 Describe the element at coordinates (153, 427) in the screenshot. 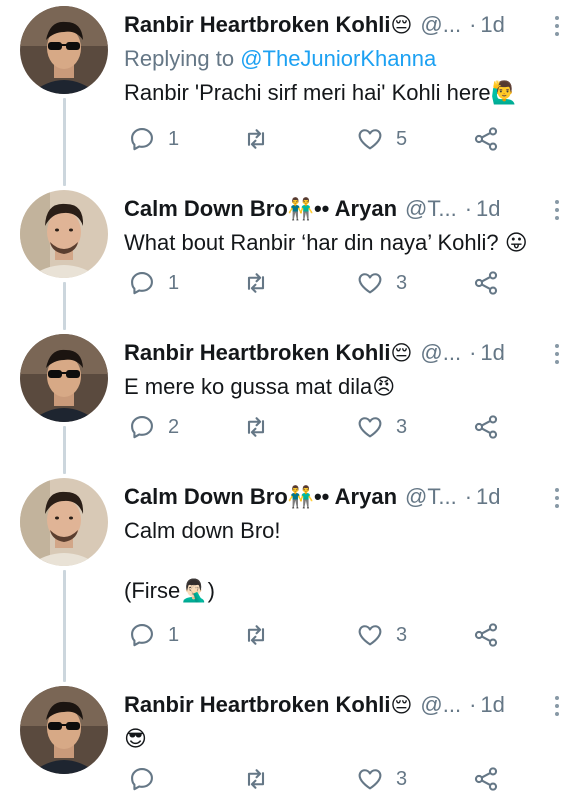

I see `reply-button: 2` at that location.